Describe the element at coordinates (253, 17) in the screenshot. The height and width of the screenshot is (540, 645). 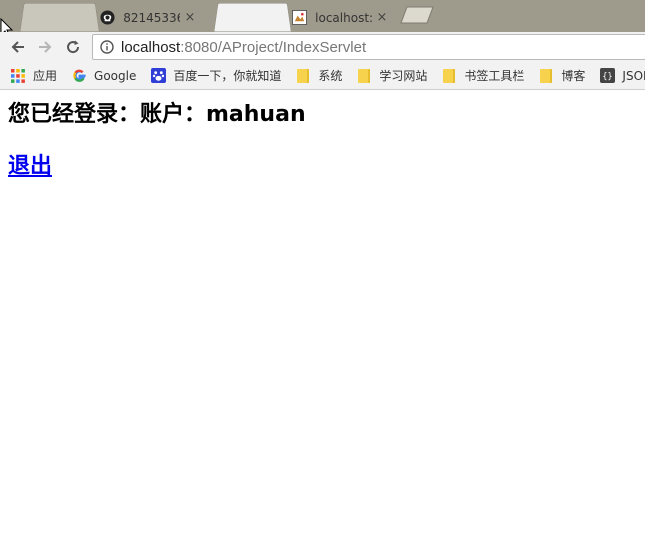
I see `tab-shape-active` at that location.